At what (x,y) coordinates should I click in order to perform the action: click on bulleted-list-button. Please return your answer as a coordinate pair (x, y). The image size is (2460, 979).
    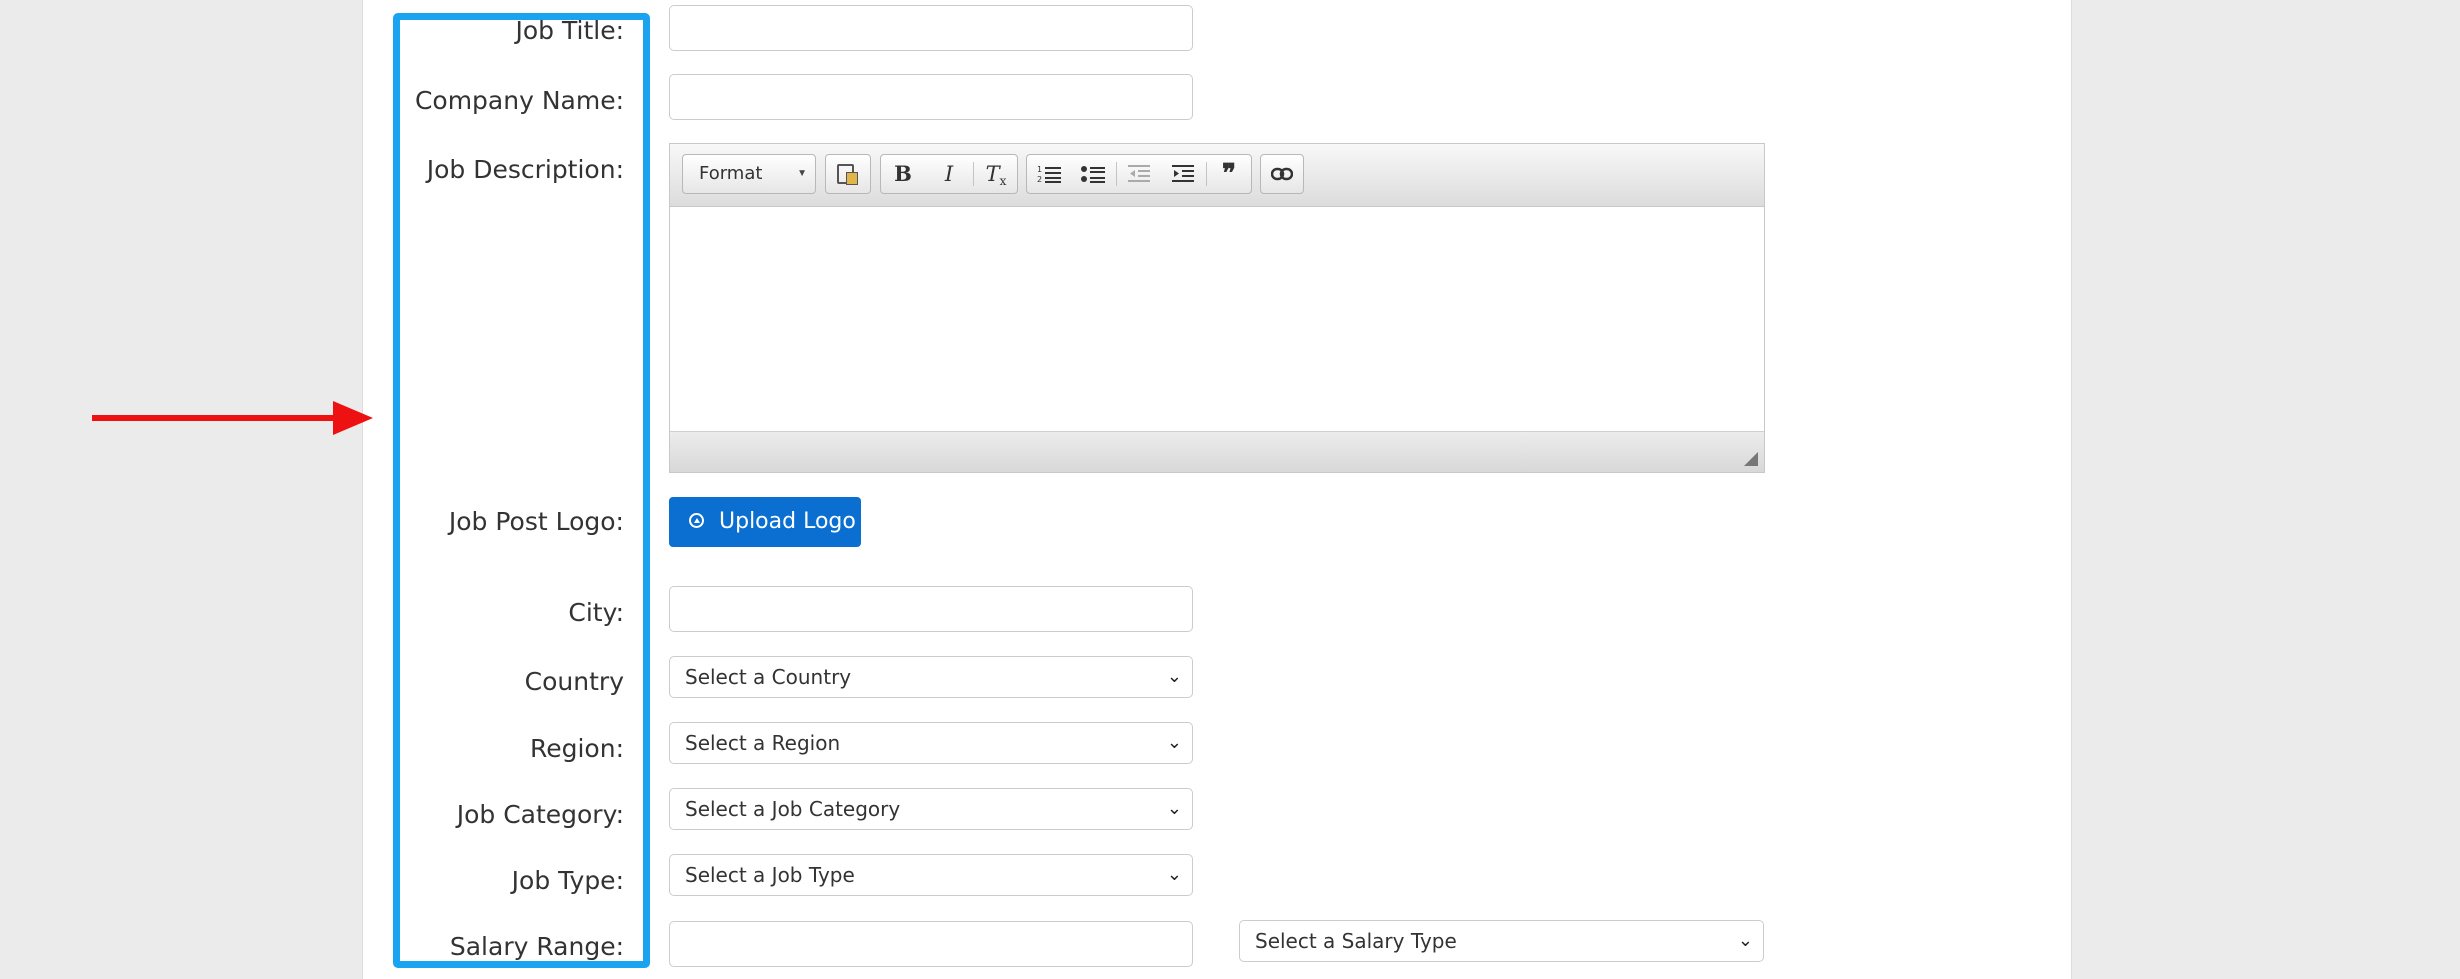
    Looking at the image, I should click on (1093, 174).